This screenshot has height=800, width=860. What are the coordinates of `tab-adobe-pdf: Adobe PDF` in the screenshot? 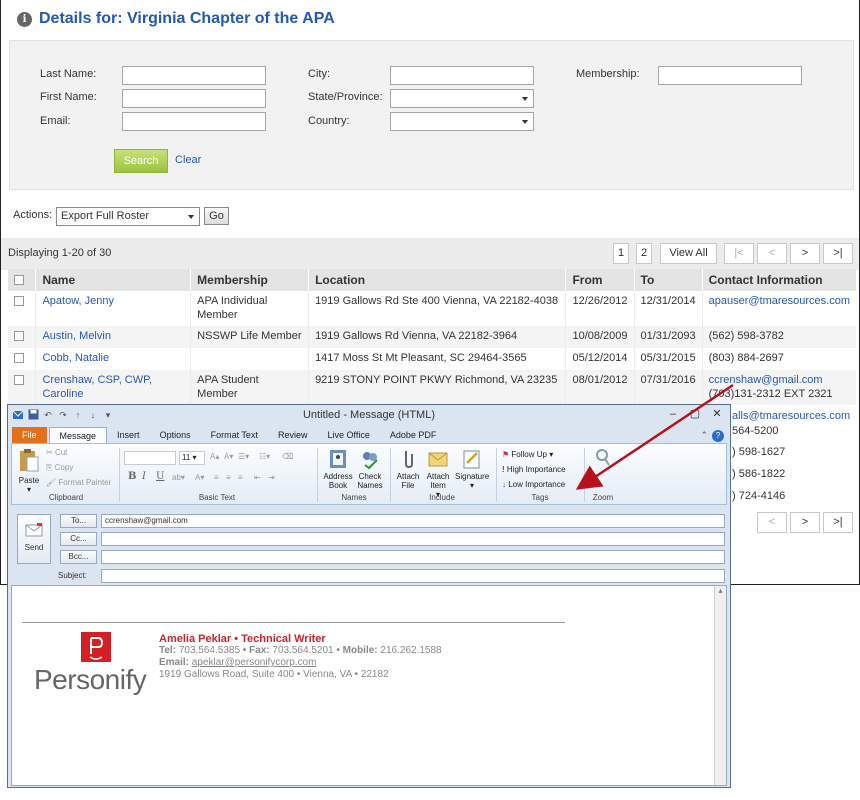 It's located at (413, 435).